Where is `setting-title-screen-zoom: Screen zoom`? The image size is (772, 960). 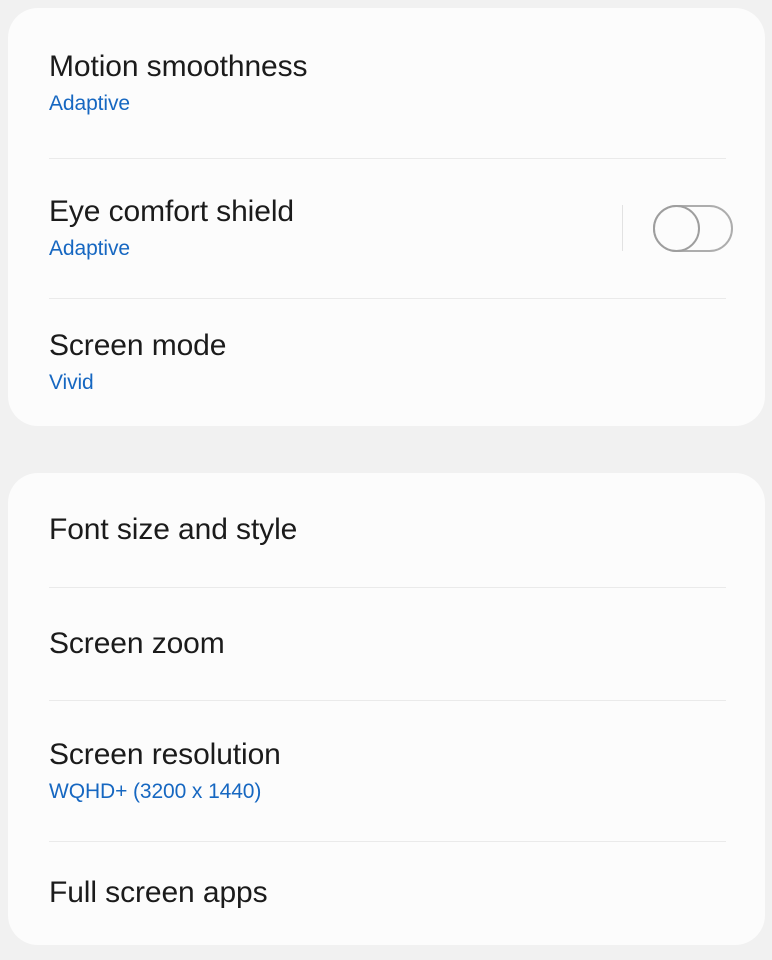 setting-title-screen-zoom: Screen zoom is located at coordinates (137, 643).